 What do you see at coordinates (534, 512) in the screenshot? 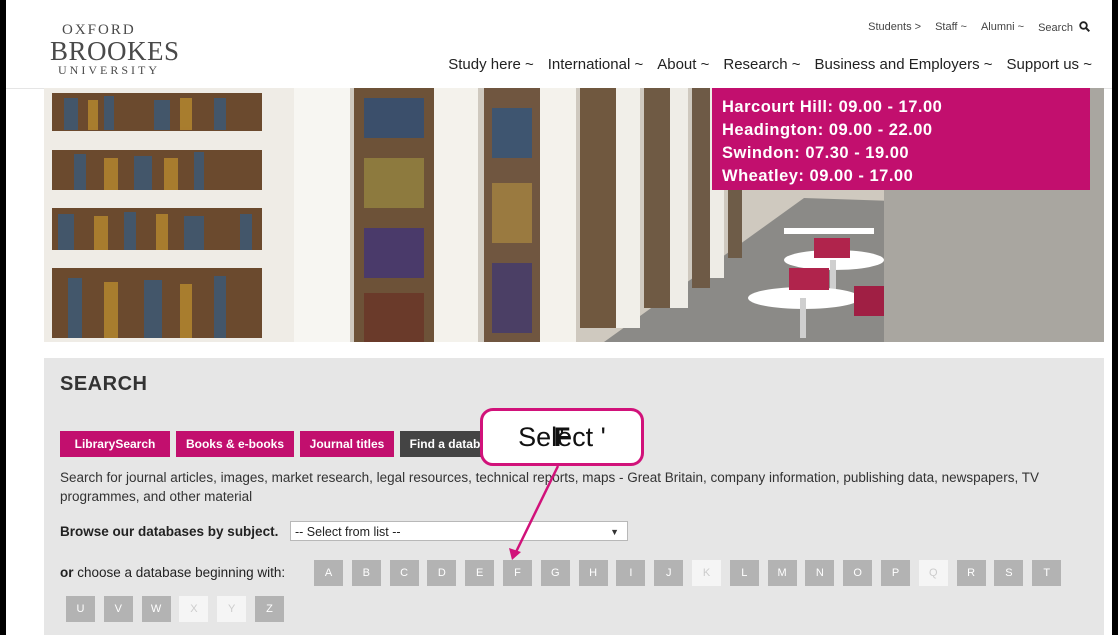
I see `callout-pointer-arrow` at bounding box center [534, 512].